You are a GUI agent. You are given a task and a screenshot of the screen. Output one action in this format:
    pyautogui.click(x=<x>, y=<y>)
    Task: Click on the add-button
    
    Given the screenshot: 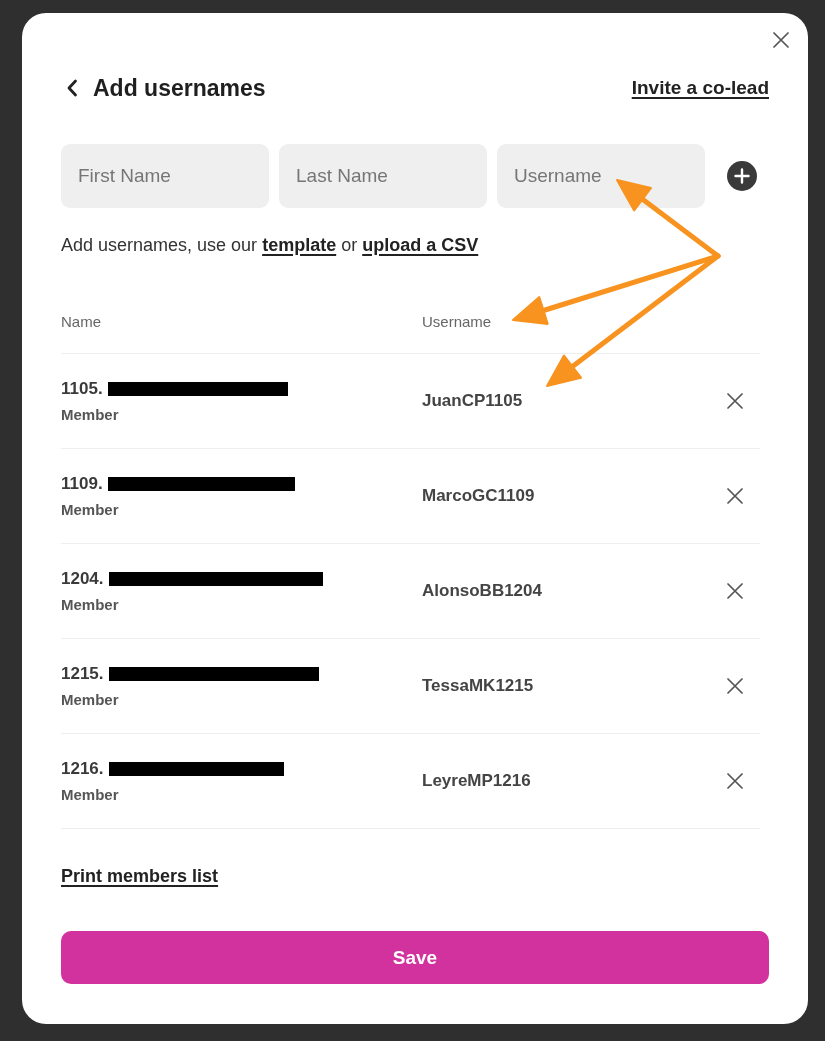 What is the action you would take?
    pyautogui.click(x=742, y=176)
    